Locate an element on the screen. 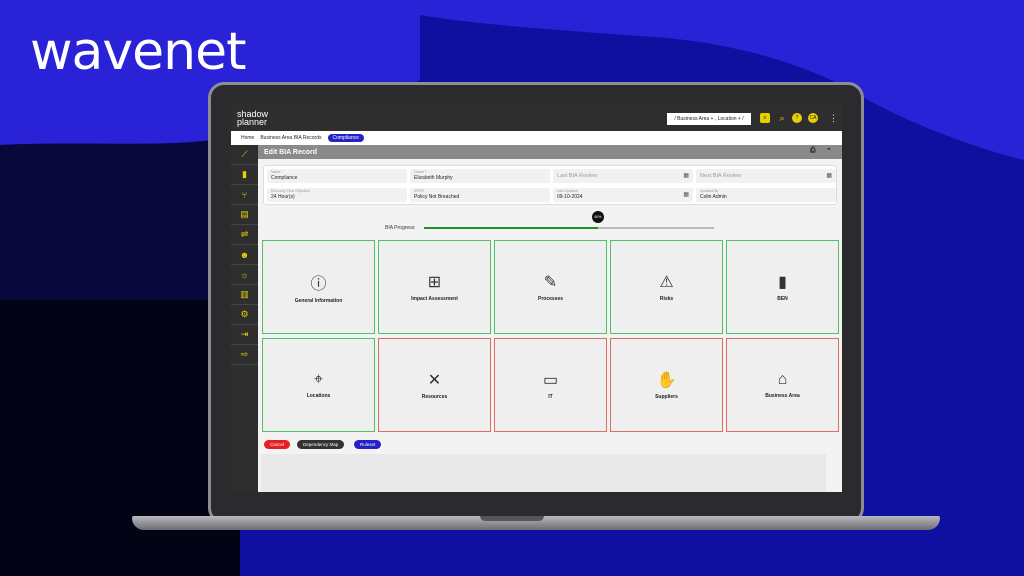  tools-icon: ✕ is located at coordinates (434, 380).